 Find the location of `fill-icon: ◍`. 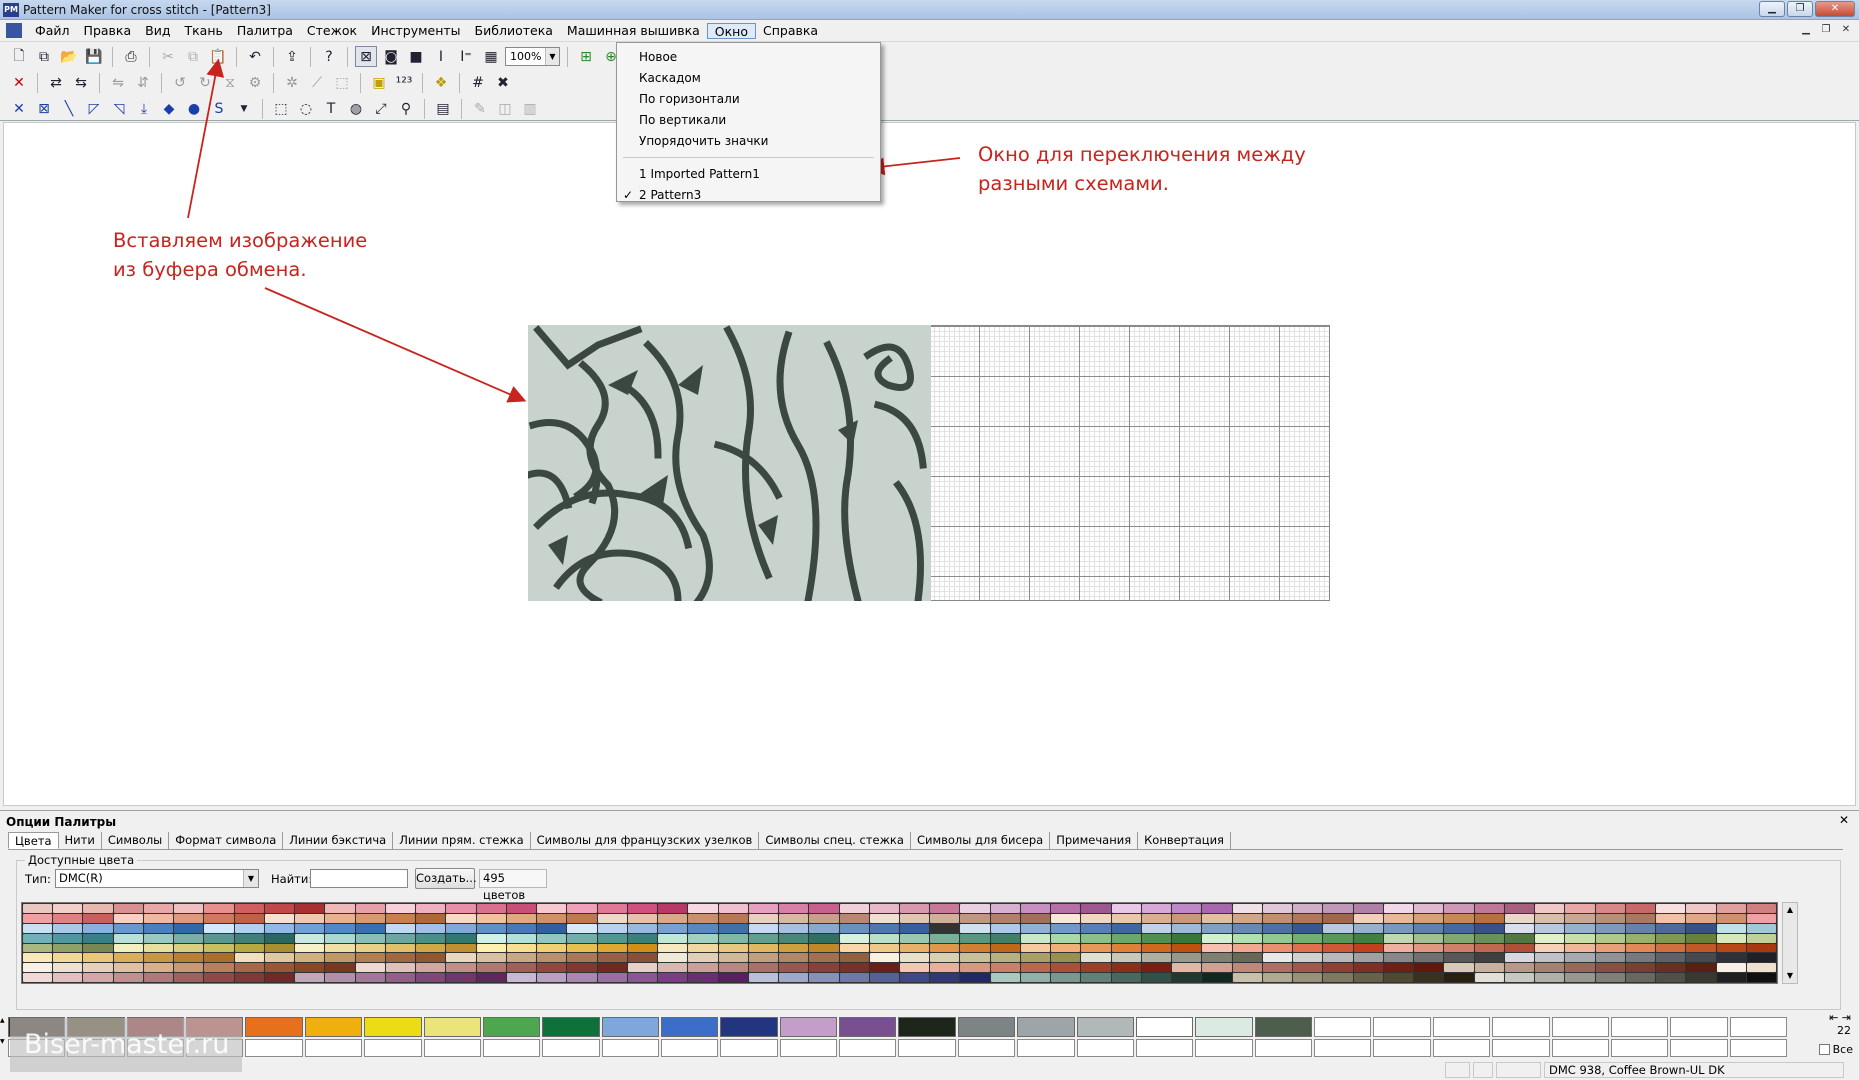

fill-icon: ◍ is located at coordinates (356, 108).